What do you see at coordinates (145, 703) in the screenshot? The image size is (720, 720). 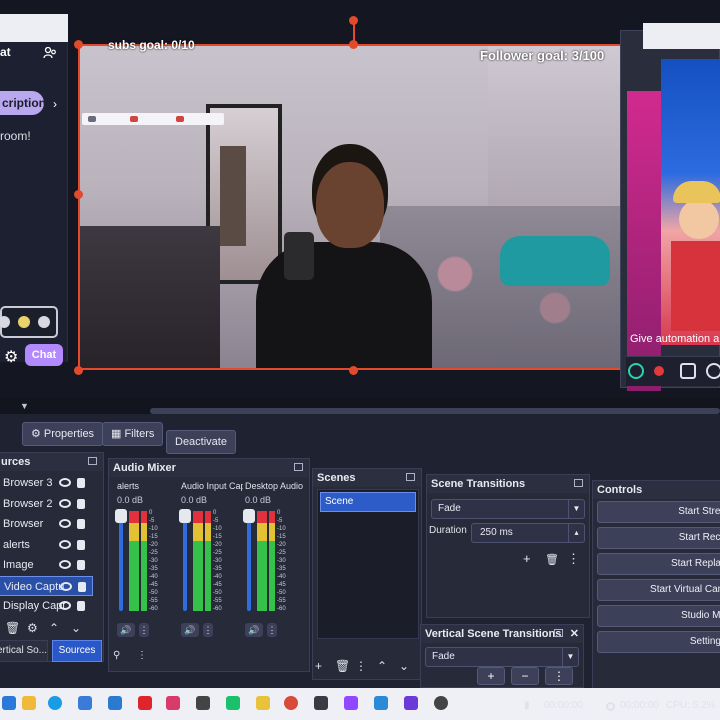 I see `netflix-icon` at bounding box center [145, 703].